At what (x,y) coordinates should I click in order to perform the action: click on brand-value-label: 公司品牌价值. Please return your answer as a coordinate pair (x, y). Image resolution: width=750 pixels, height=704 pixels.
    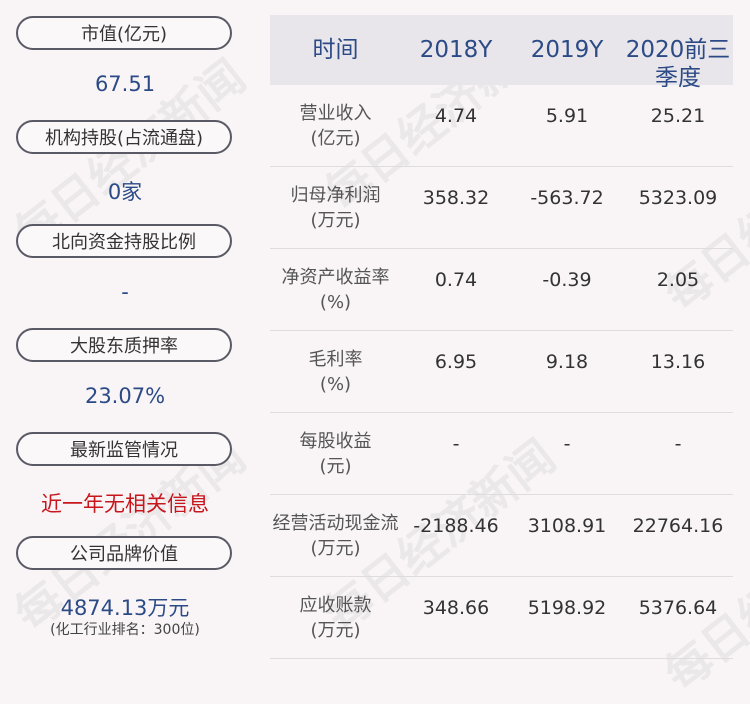
    Looking at the image, I should click on (124, 553).